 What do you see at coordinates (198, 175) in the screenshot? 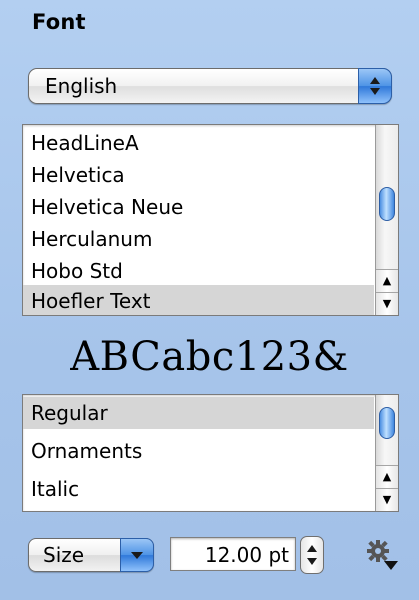
I see `list-item: Helvetica` at bounding box center [198, 175].